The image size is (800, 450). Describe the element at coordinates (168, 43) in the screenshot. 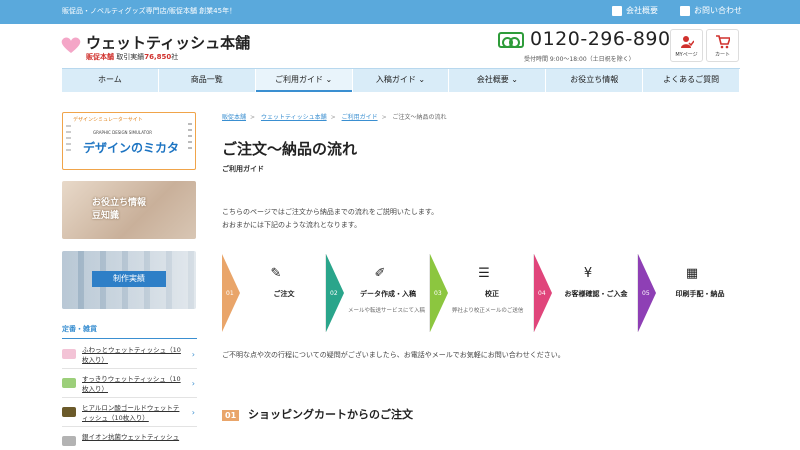

I see `logo-name: ウェットティッシュ本舗` at that location.